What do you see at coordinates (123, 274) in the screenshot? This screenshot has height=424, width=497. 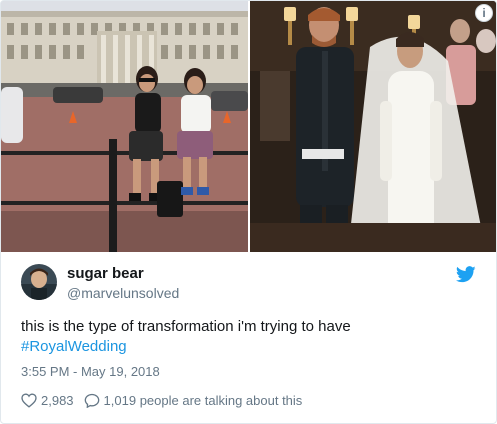 I see `display-name: sugar bear` at bounding box center [123, 274].